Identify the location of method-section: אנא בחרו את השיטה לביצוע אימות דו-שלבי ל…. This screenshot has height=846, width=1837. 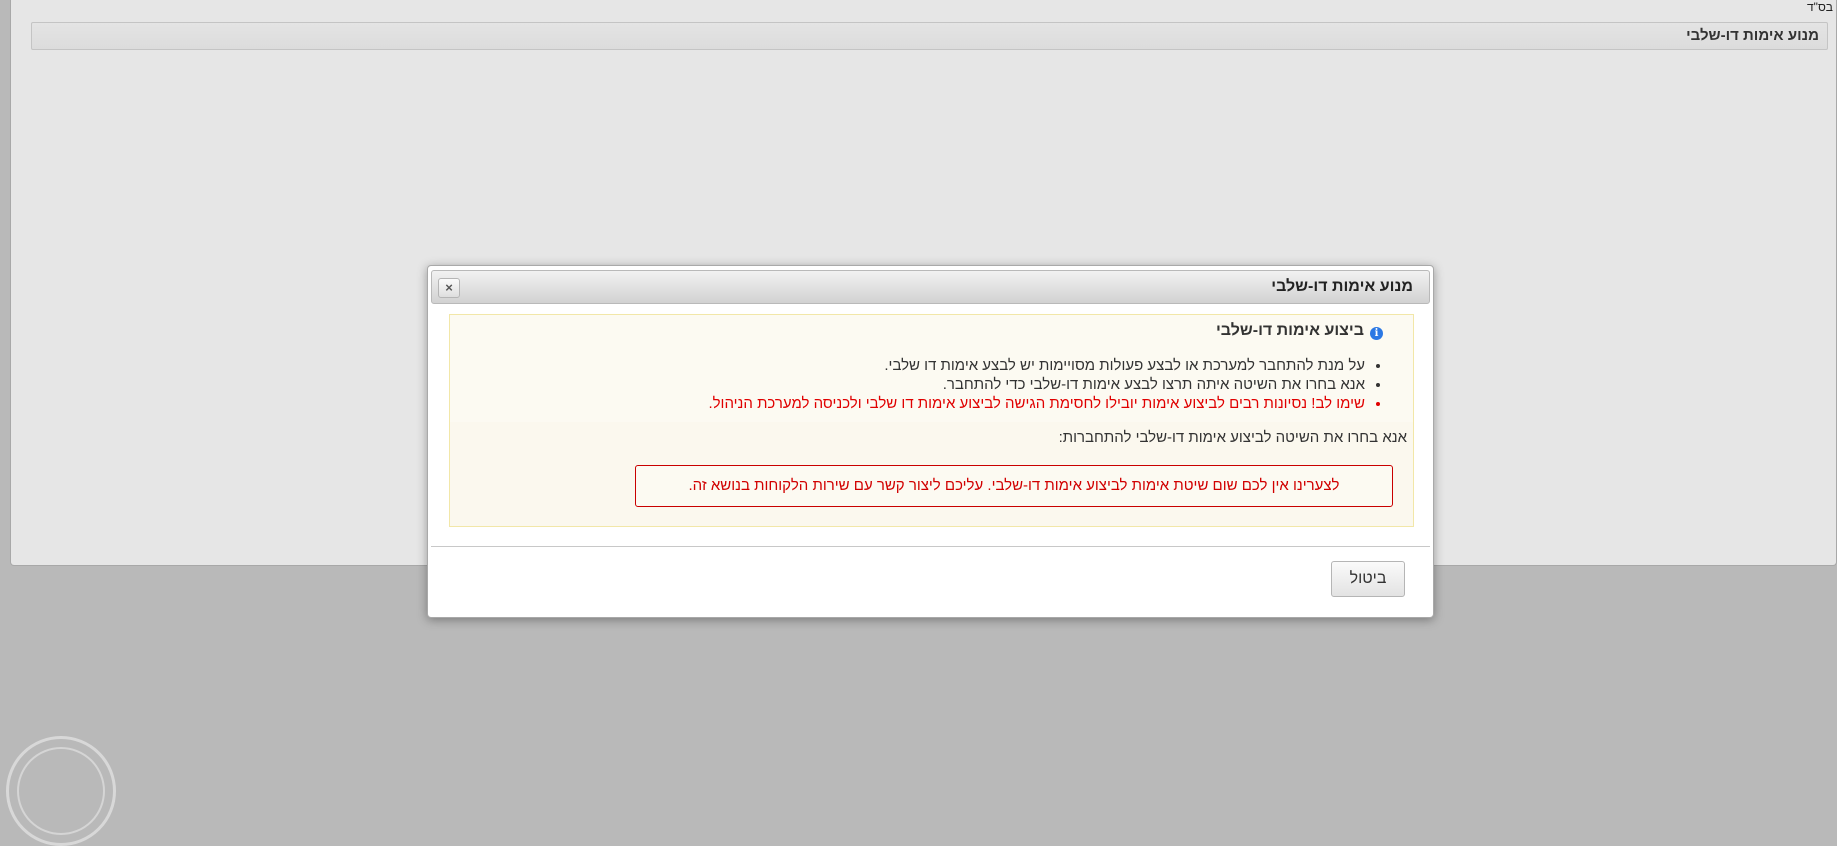
(931, 474).